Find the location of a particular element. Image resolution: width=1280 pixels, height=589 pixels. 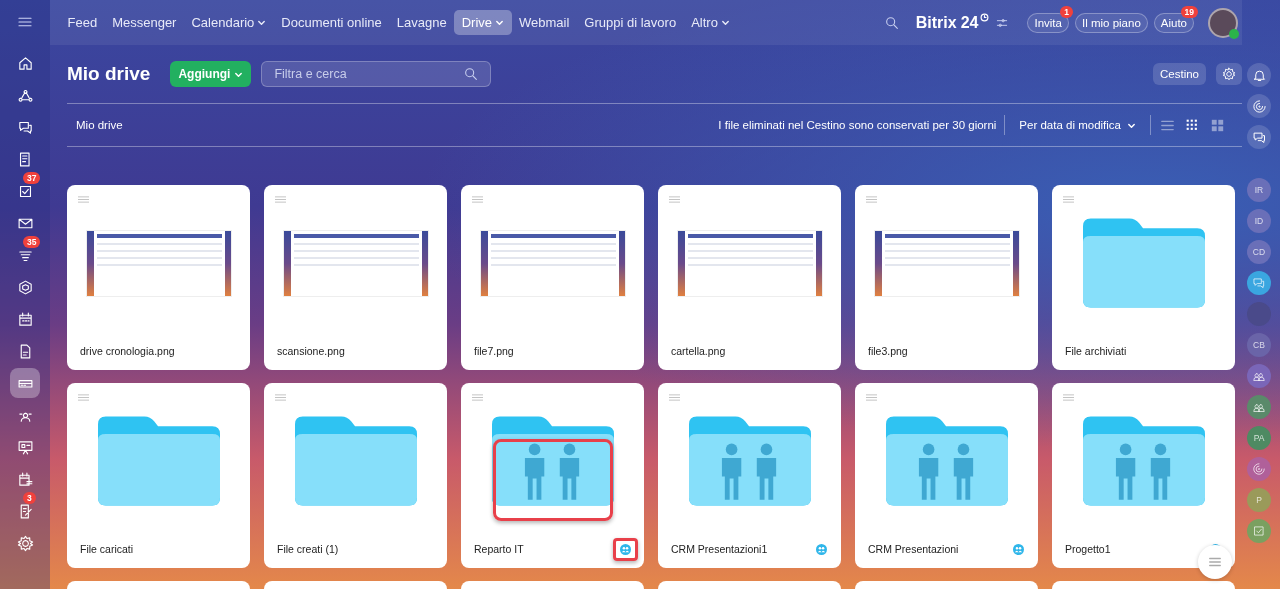

nav-tab: Messenger is located at coordinates (144, 22).